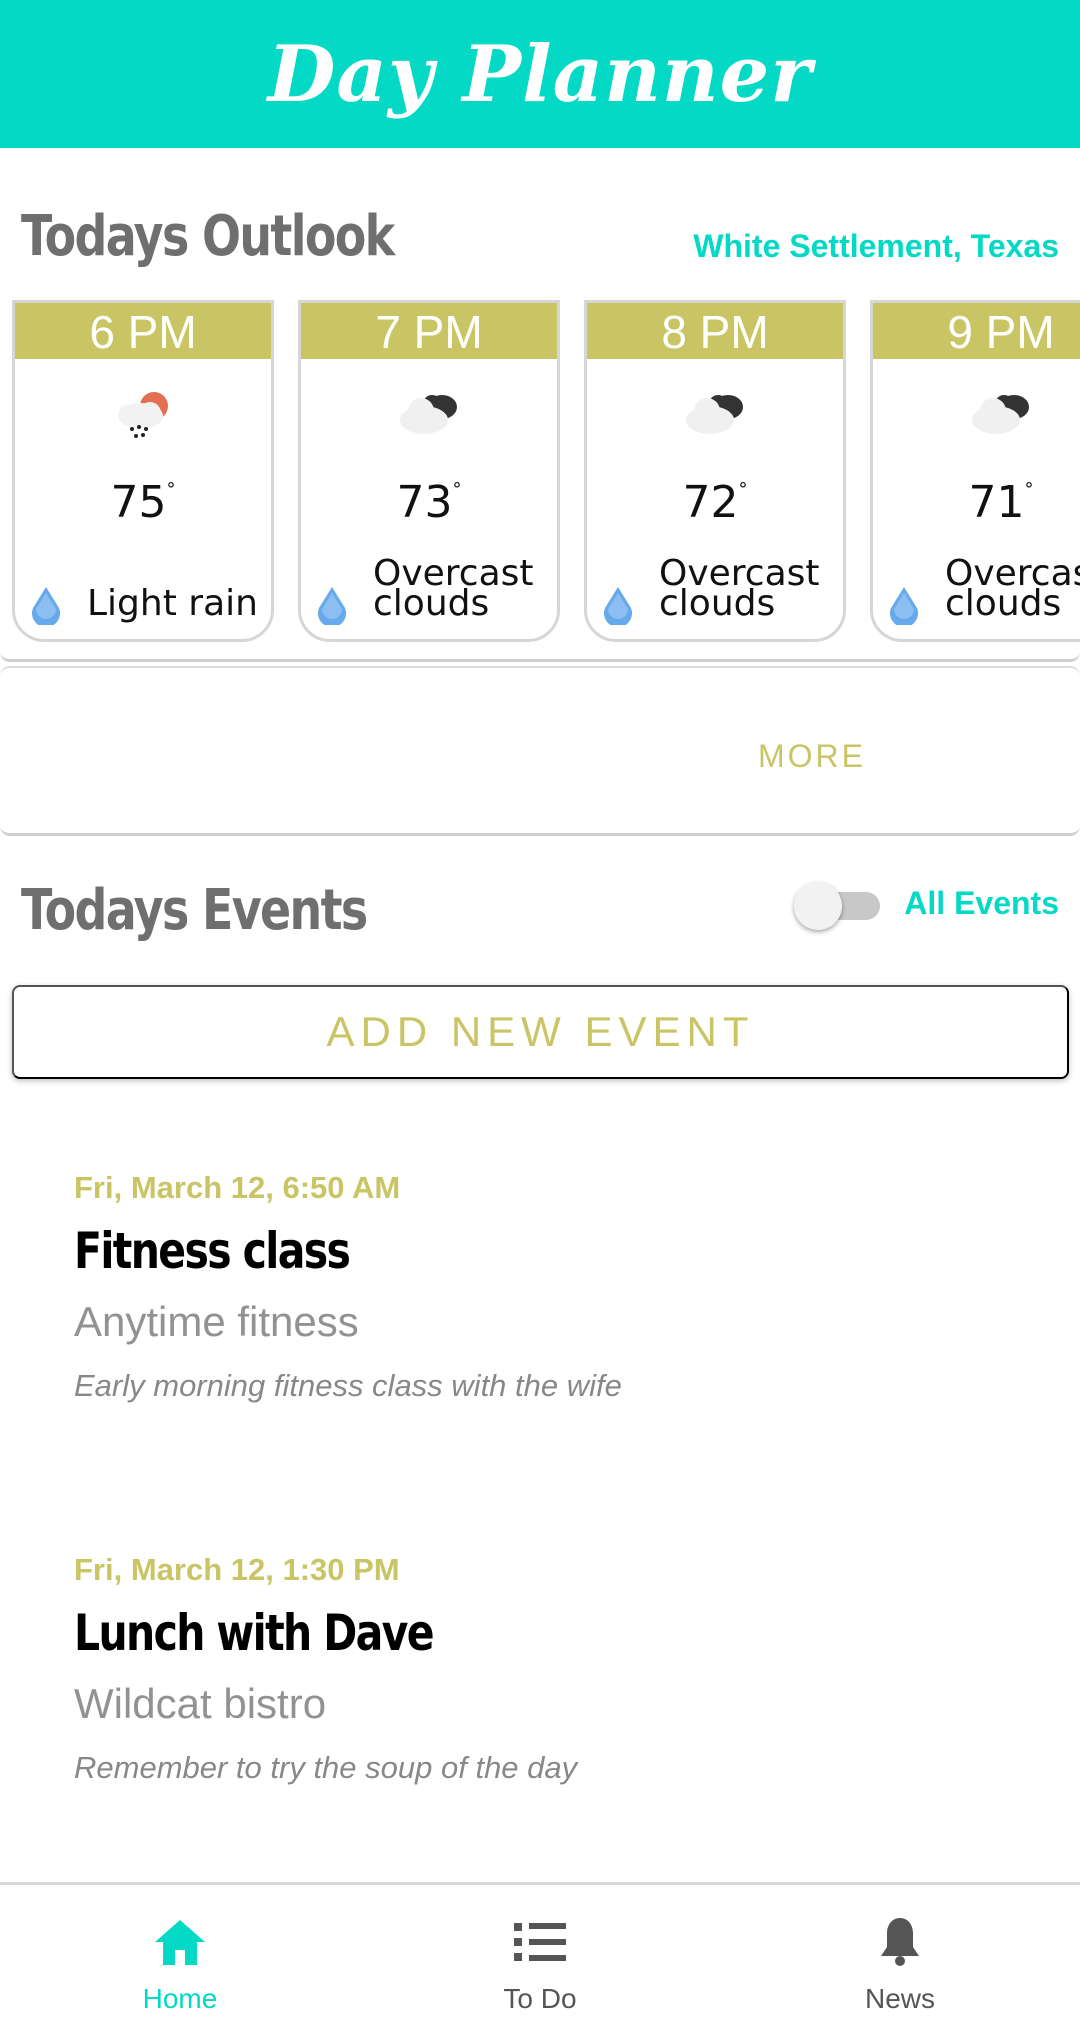 The width and height of the screenshot is (1080, 2032). Describe the element at coordinates (326, 1767) in the screenshot. I see `event-note: Remember to try the soup of the day` at that location.